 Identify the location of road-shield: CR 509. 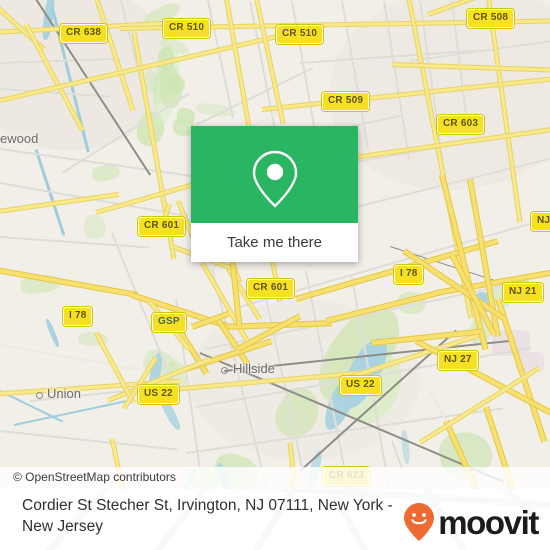
(345, 101).